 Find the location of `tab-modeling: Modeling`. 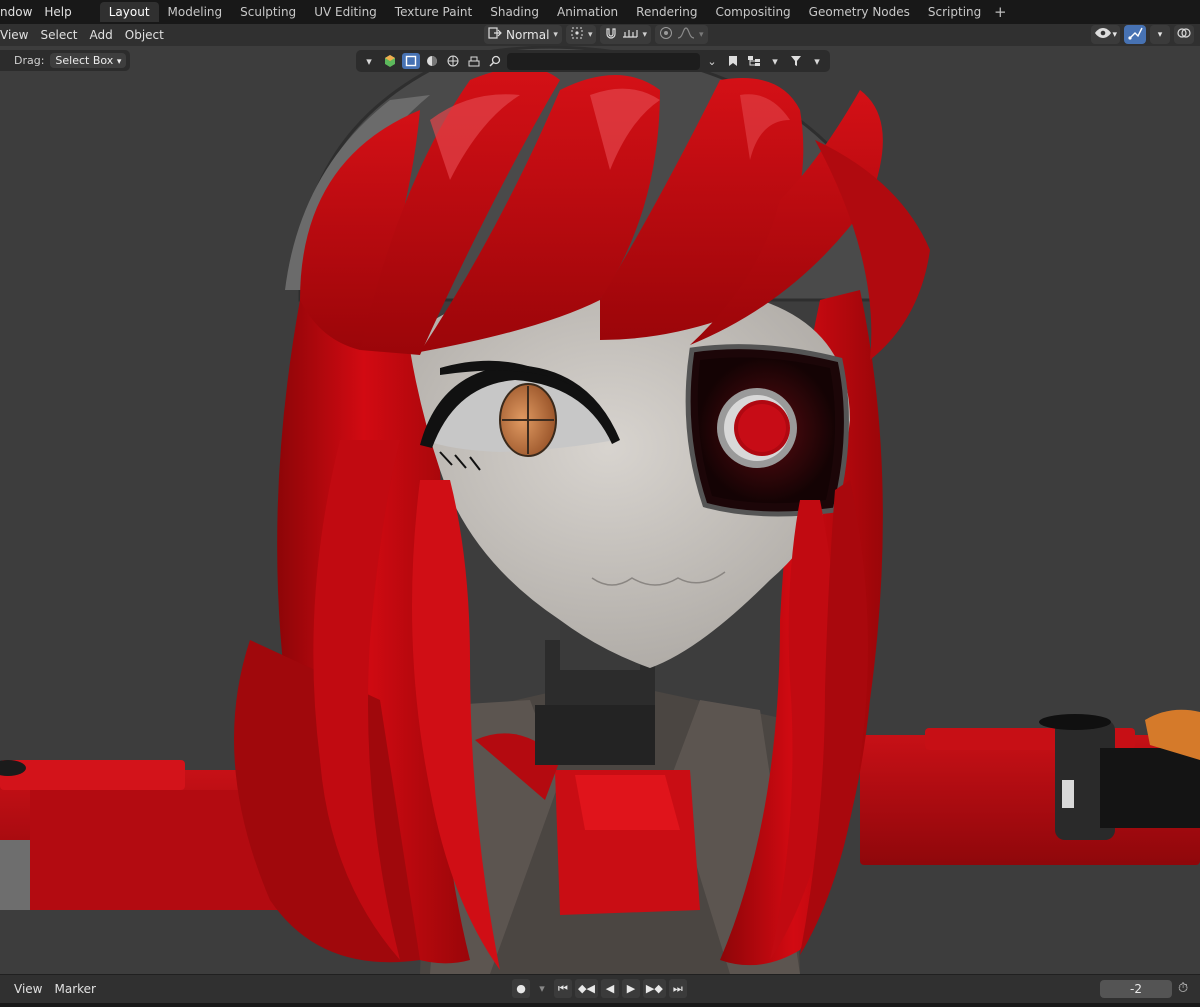

tab-modeling: Modeling is located at coordinates (195, 12).